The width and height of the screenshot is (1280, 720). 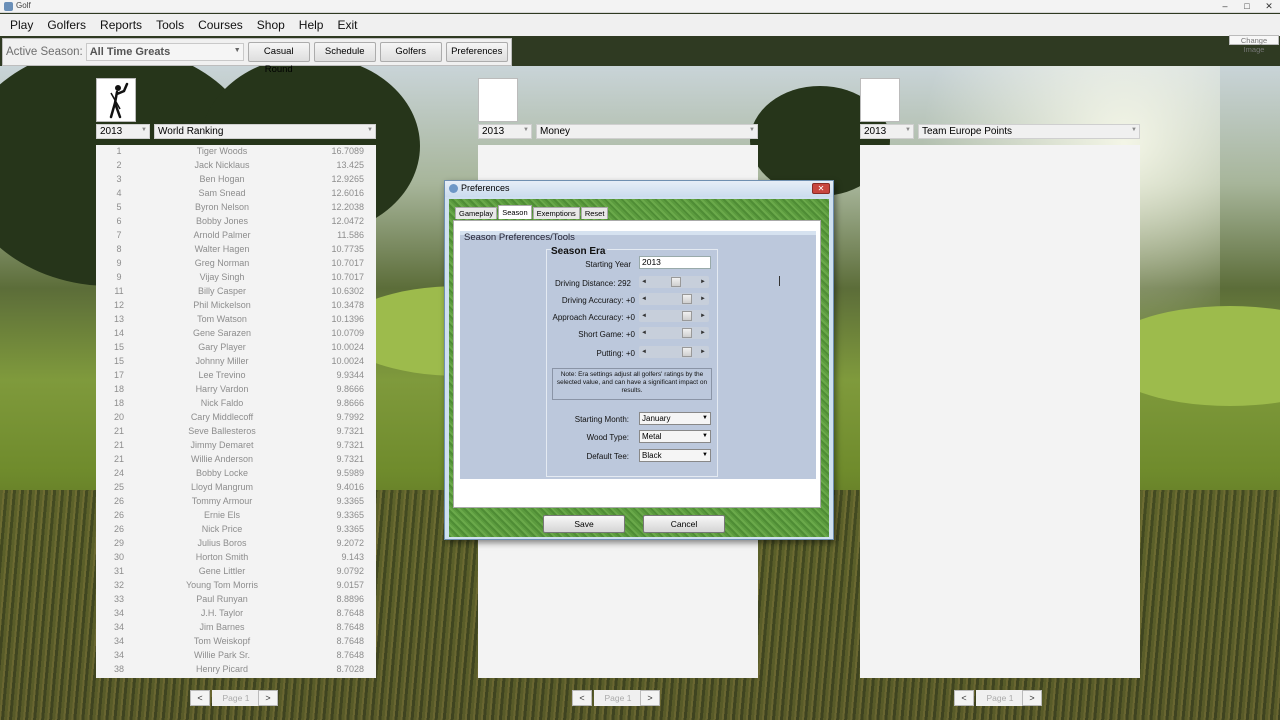 I want to click on tab-gameplay: Gameplay, so click(x=476, y=213).